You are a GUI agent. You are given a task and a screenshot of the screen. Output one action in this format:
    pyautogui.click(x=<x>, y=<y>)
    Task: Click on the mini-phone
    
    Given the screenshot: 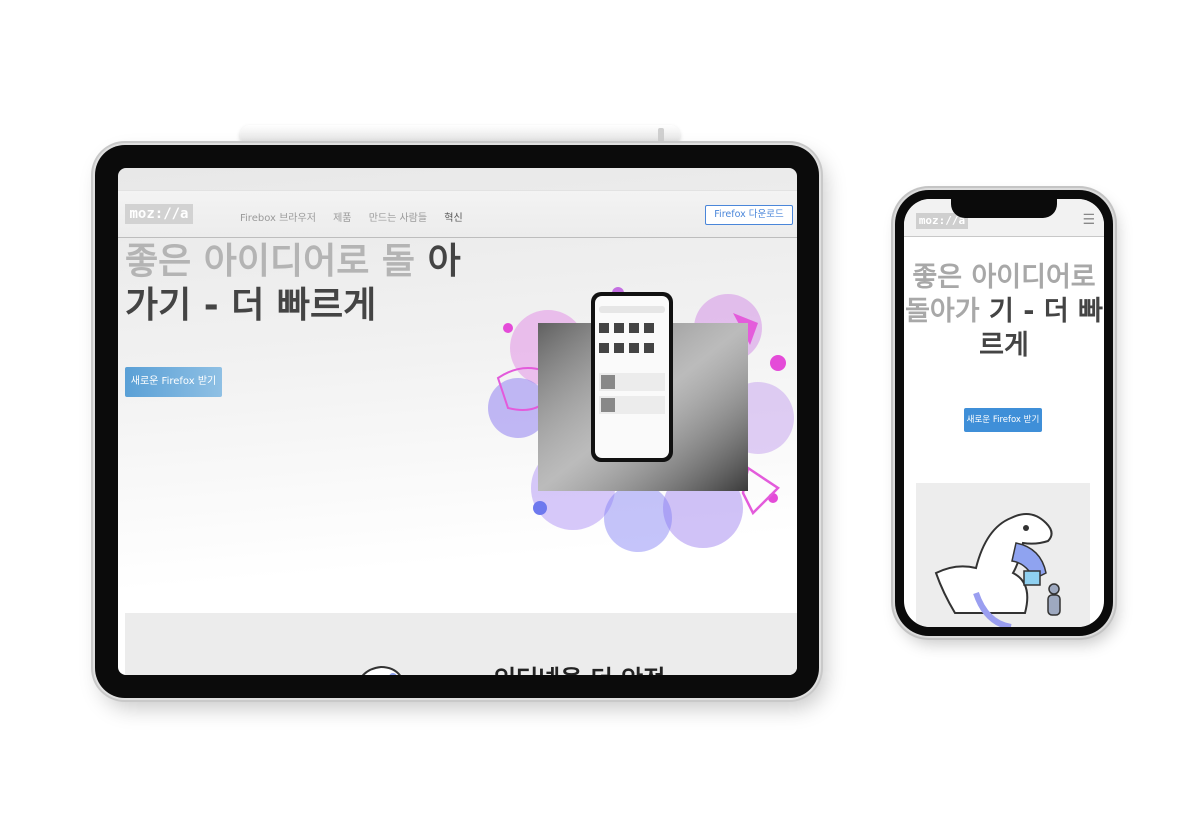 What is the action you would take?
    pyautogui.click(x=632, y=377)
    